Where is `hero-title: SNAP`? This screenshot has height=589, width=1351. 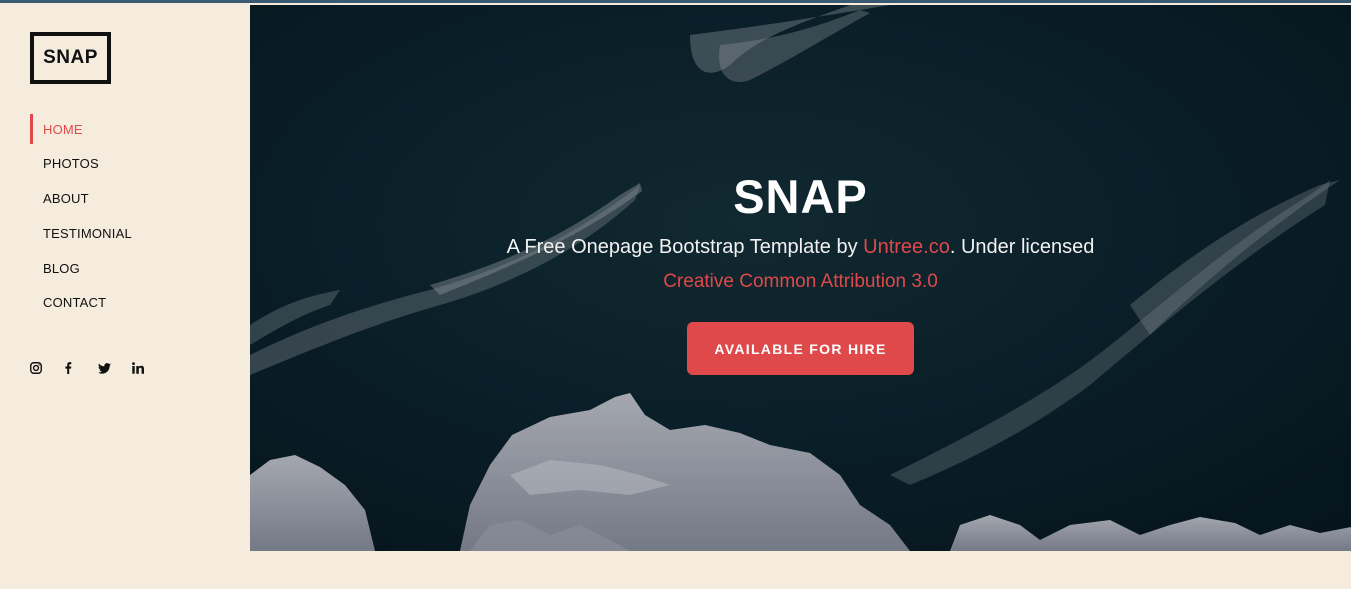
hero-title: SNAP is located at coordinates (800, 196).